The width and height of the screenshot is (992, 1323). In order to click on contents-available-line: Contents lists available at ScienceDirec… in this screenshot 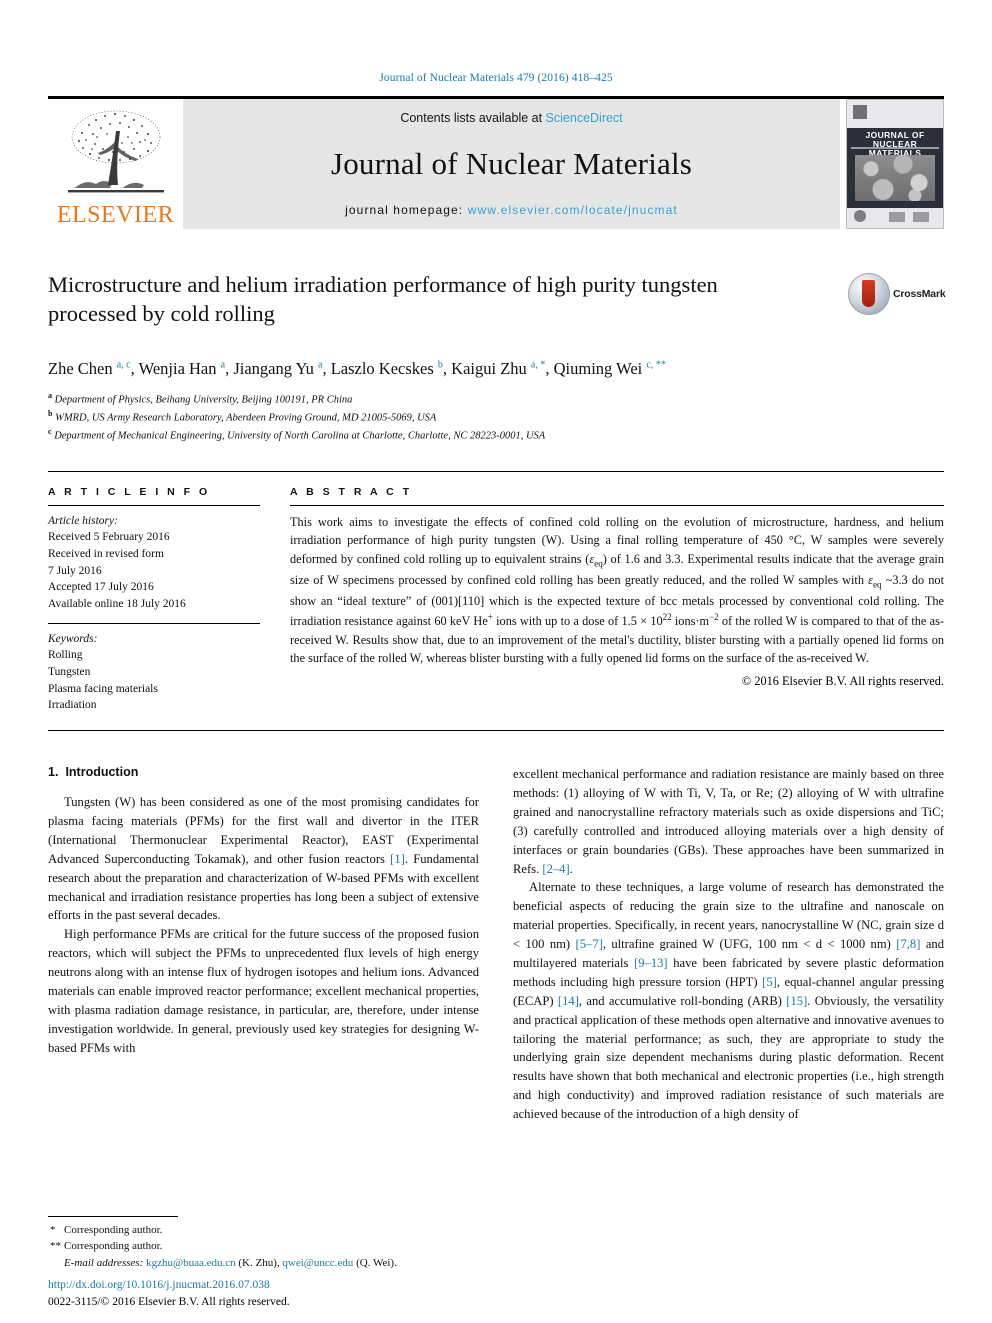, I will do `click(511, 118)`.